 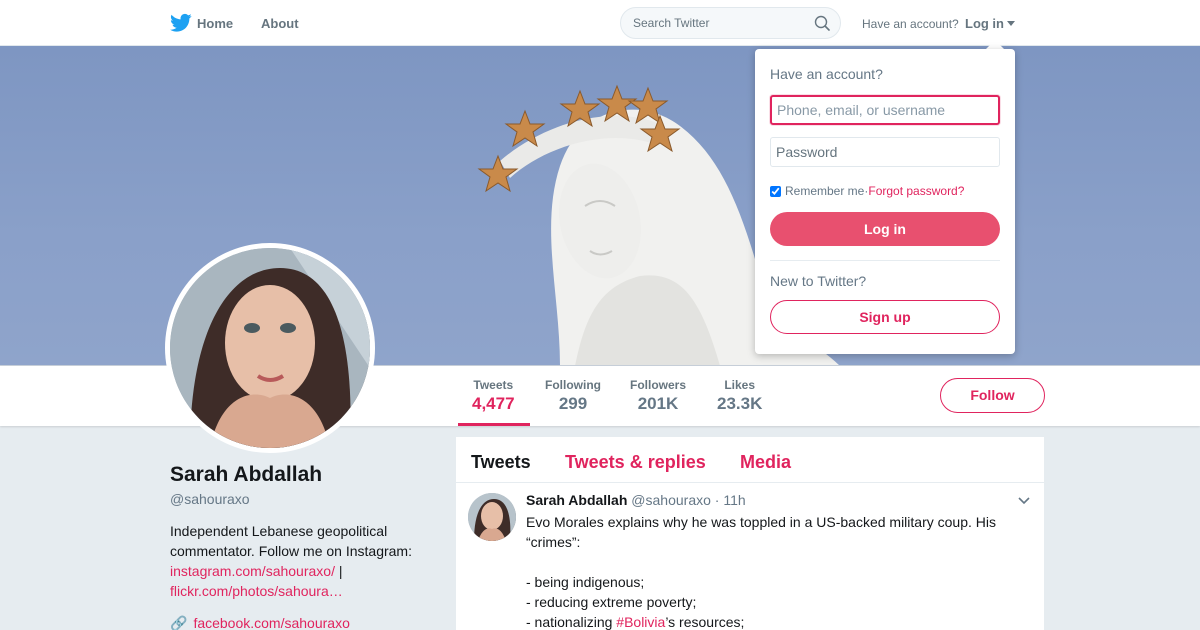 I want to click on username-field, so click(x=885, y=110).